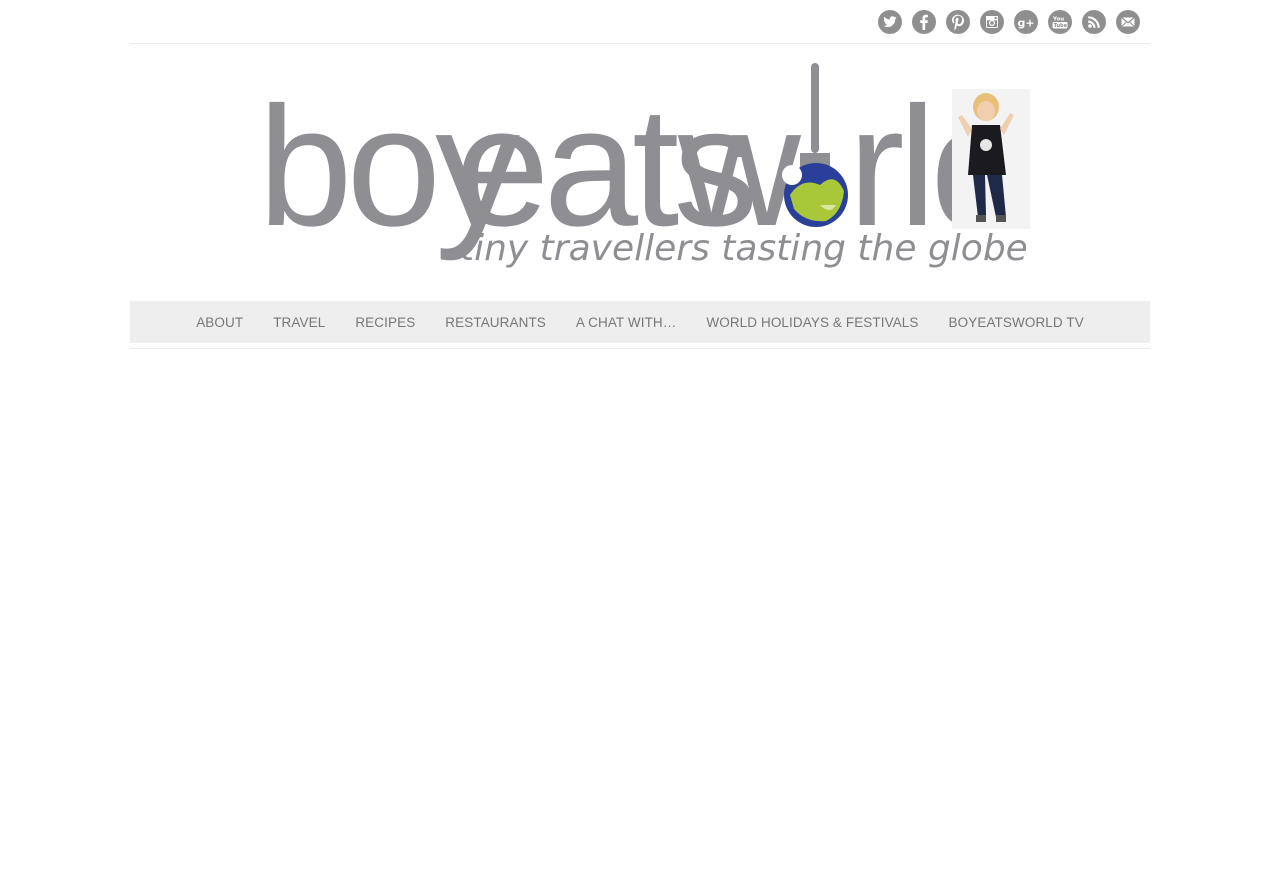  What do you see at coordinates (495, 322) in the screenshot?
I see `nav-item-restaurants: RESTAURANTS` at bounding box center [495, 322].